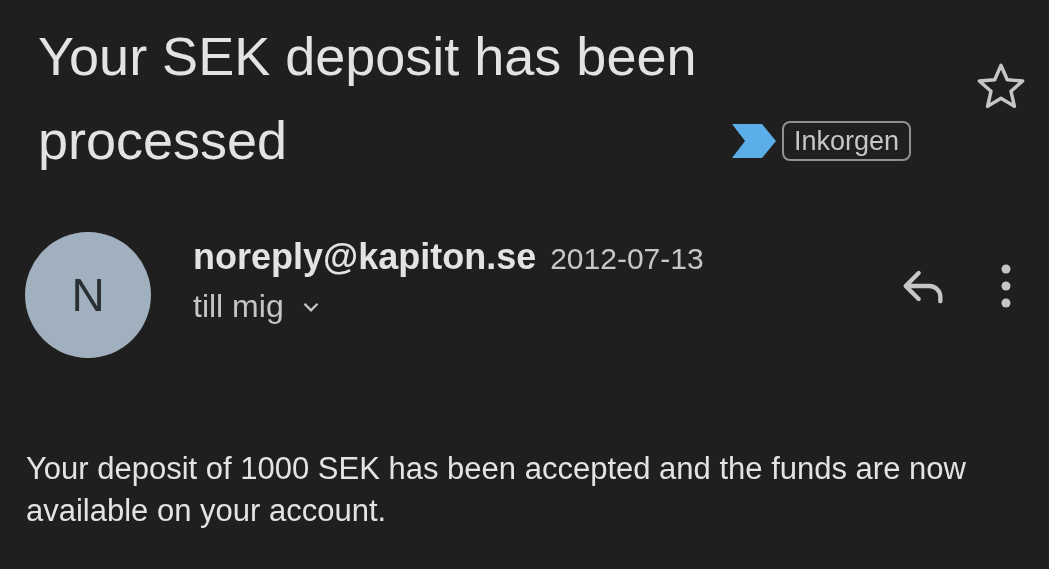  I want to click on email-body: Your deposit of 1000 SEK has been accepted and the funds are now available on your account., so click(496, 490).